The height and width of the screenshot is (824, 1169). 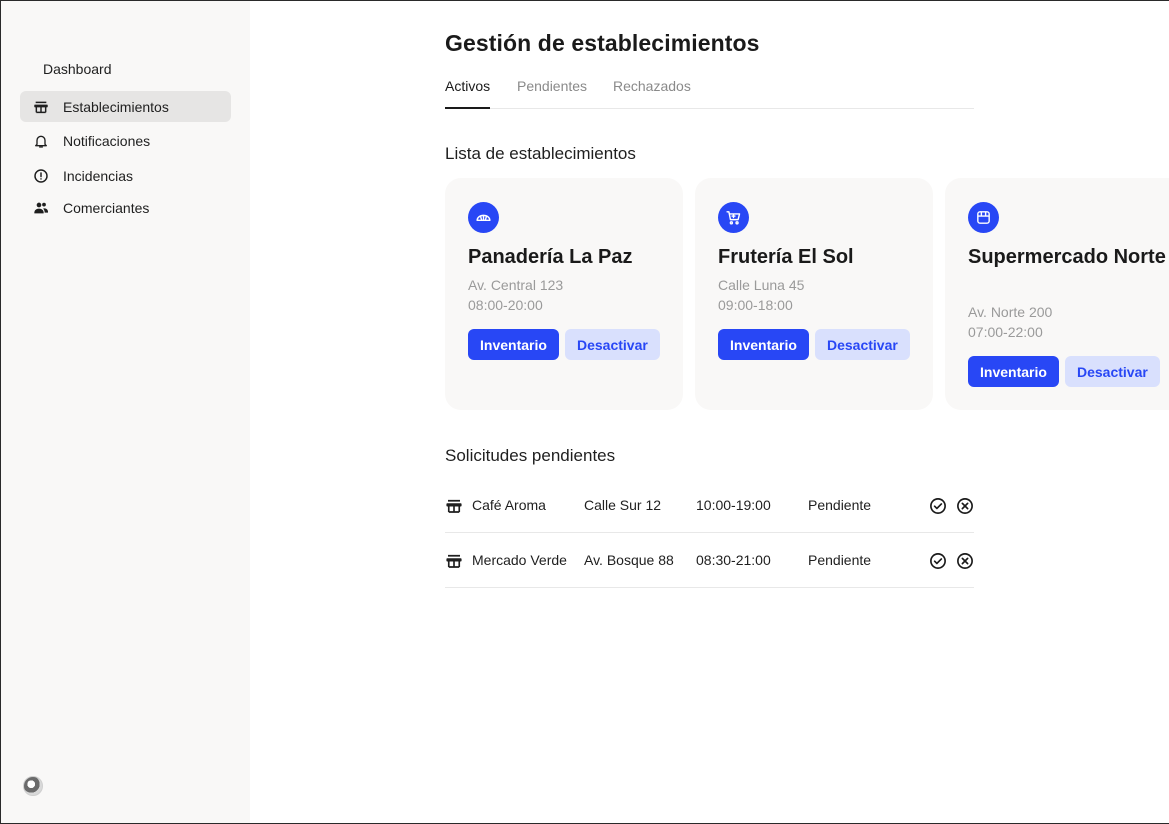 What do you see at coordinates (519, 560) in the screenshot?
I see `request-name: Mercado Verde` at bounding box center [519, 560].